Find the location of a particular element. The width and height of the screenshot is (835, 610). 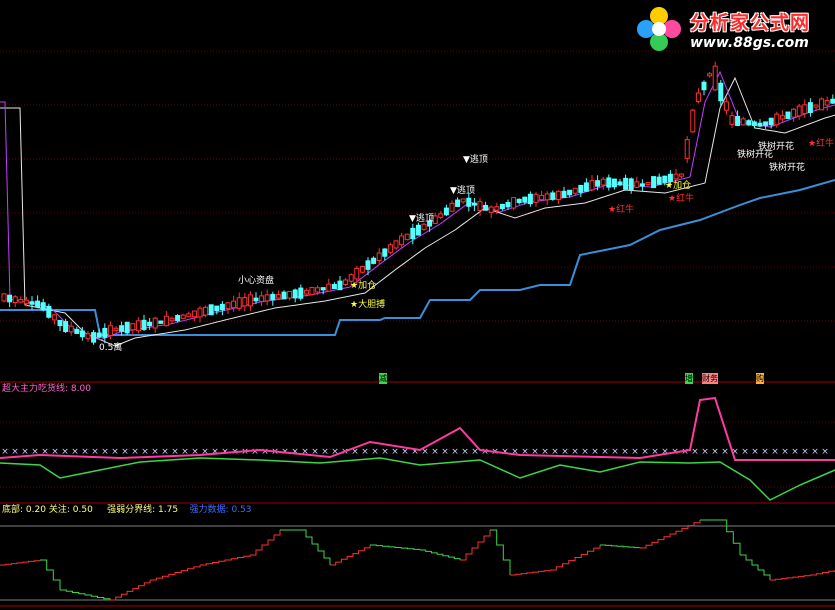

tag-buy: 购 is located at coordinates (760, 378).